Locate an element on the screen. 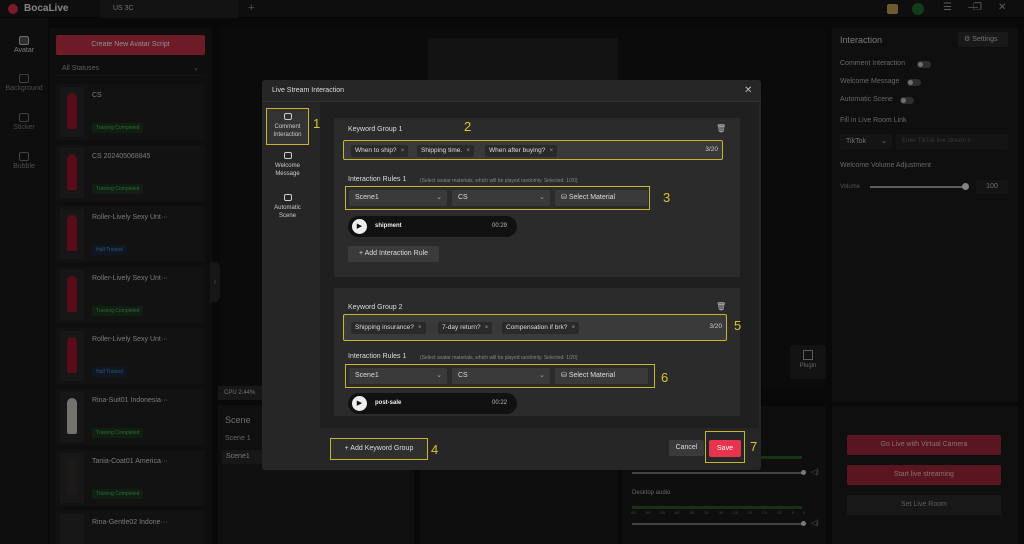 This screenshot has height=544, width=1024. annotation-marker: 4 is located at coordinates (435, 449).